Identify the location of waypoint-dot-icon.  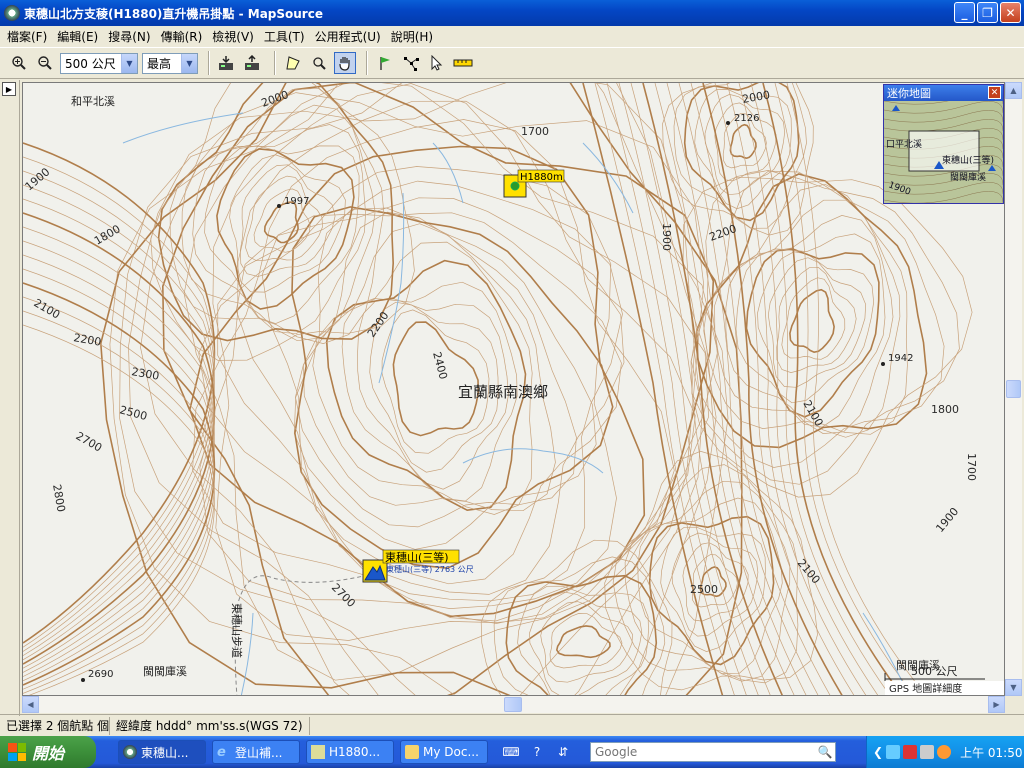
(515, 186).